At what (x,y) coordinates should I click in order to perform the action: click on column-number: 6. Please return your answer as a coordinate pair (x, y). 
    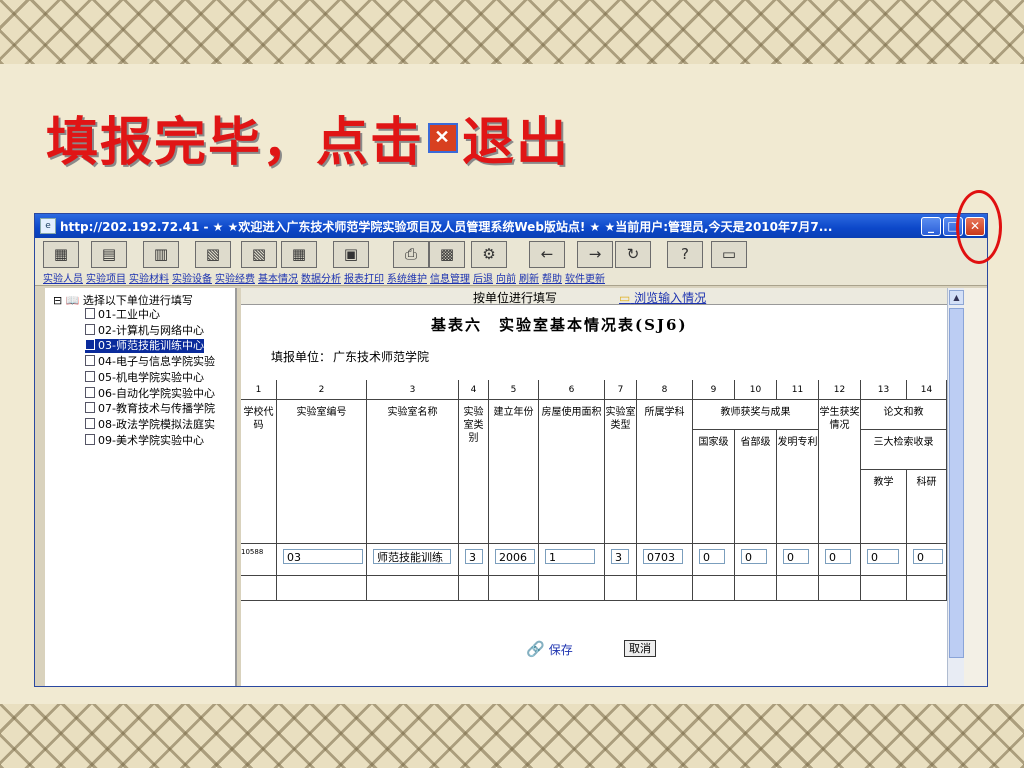
    Looking at the image, I should click on (572, 390).